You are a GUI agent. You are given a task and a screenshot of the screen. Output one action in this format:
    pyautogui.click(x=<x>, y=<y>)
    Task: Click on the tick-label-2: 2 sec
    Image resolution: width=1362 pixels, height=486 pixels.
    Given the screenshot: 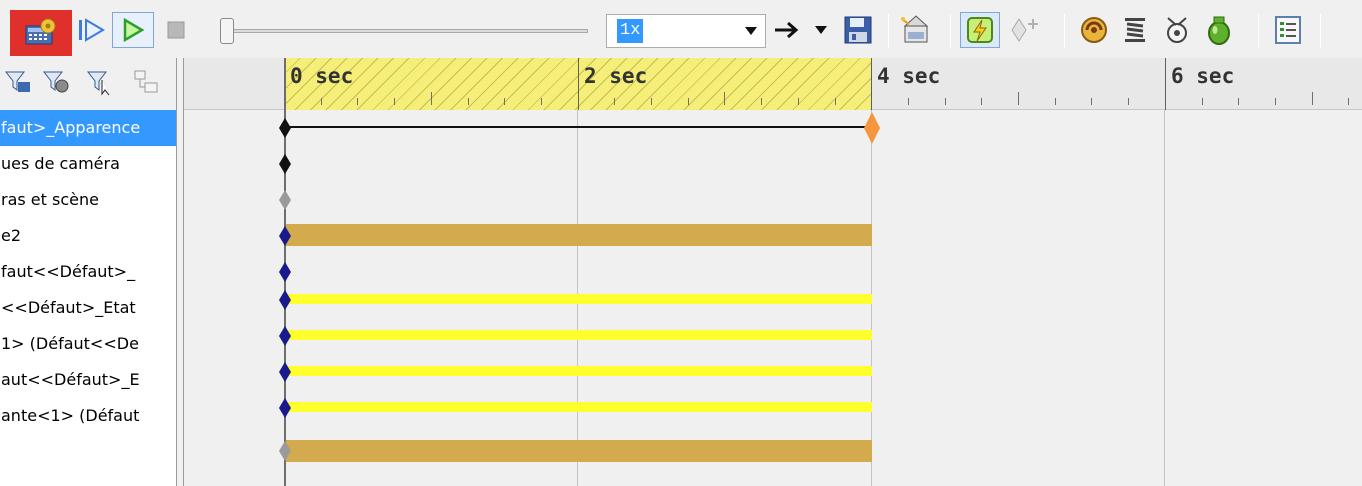 What is the action you would take?
    pyautogui.click(x=616, y=76)
    